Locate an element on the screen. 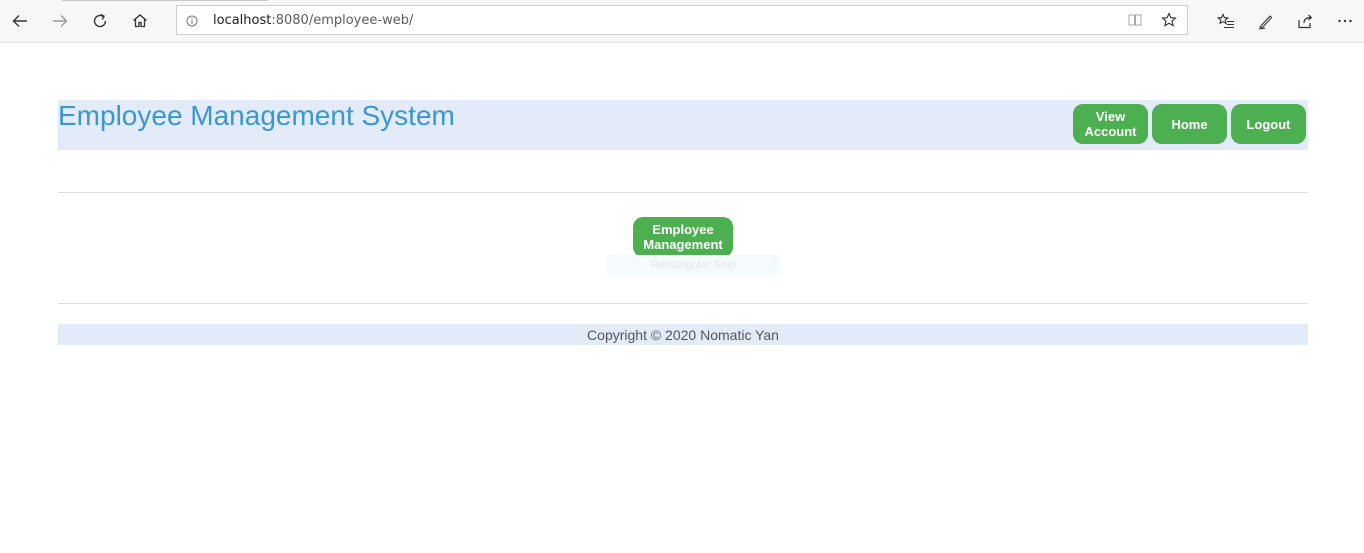 The height and width of the screenshot is (553, 1364). favorites-list-icon is located at coordinates (1226, 21).